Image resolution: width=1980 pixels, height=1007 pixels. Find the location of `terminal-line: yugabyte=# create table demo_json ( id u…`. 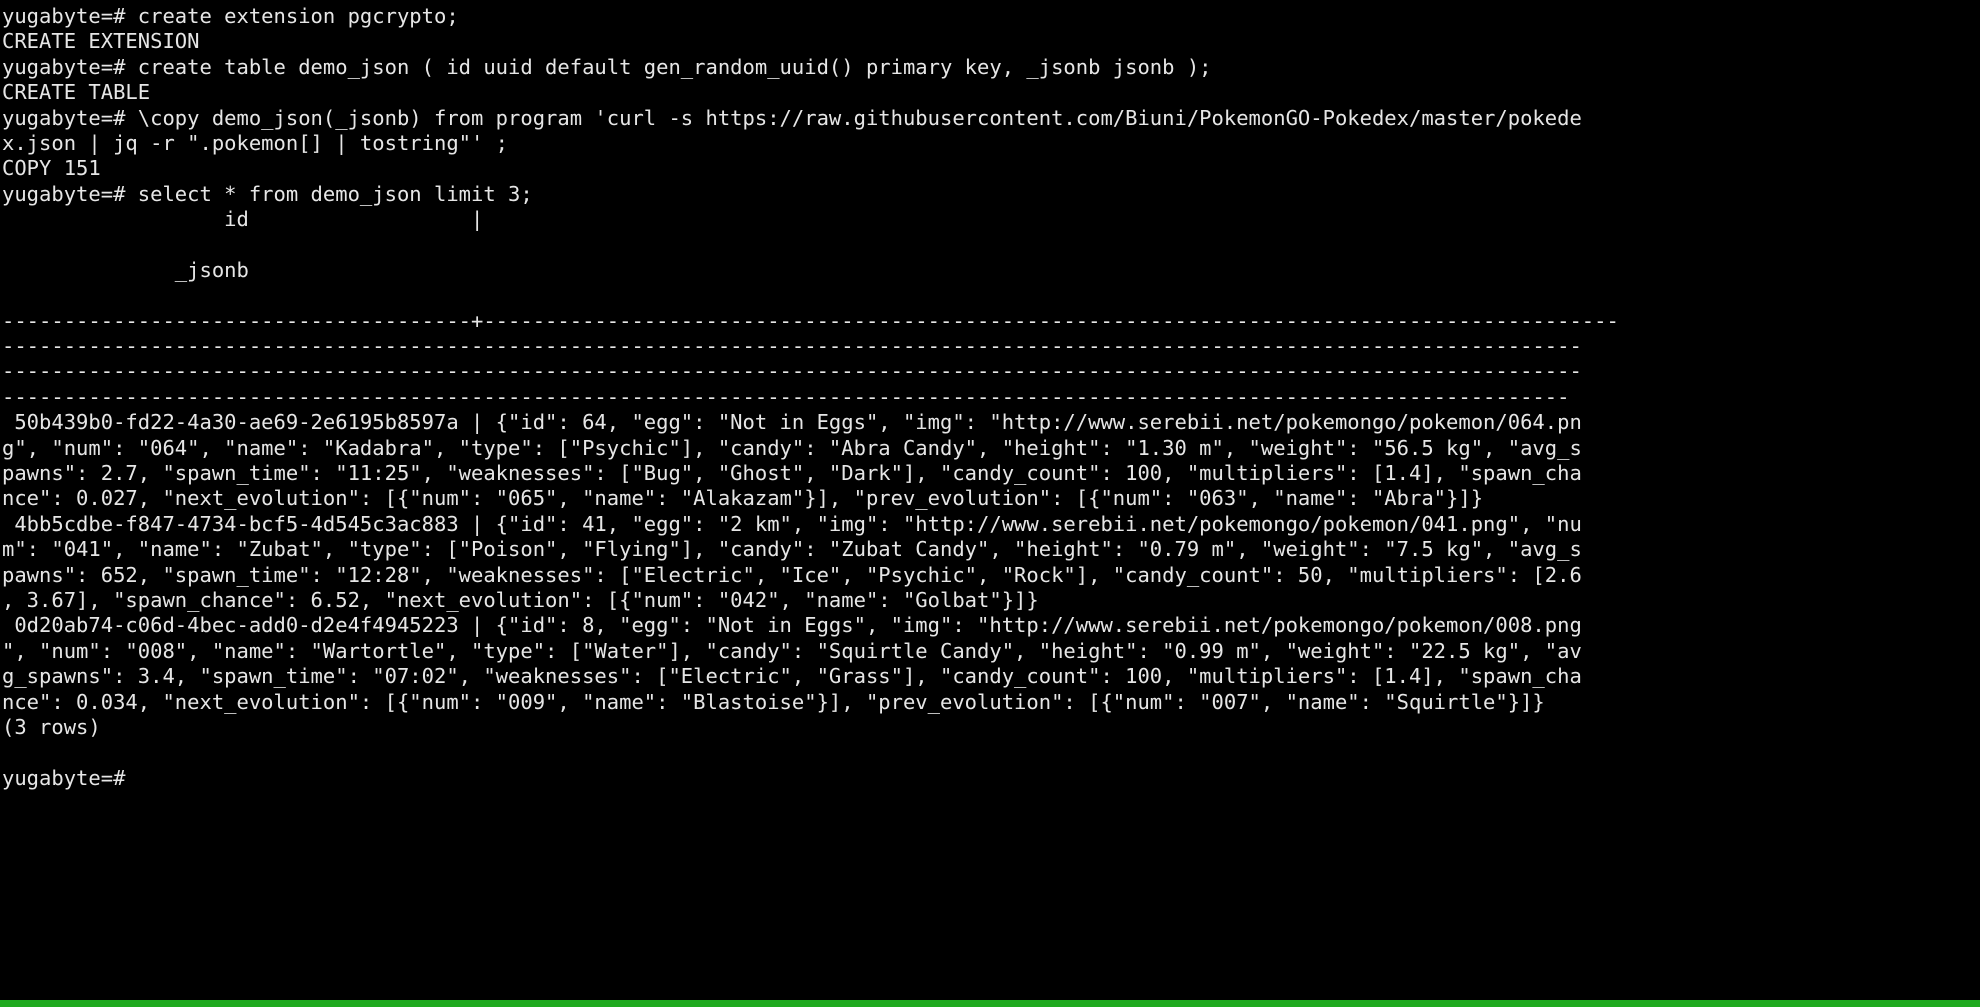

terminal-line: yugabyte=# create table demo_json ( id u… is located at coordinates (607, 66).